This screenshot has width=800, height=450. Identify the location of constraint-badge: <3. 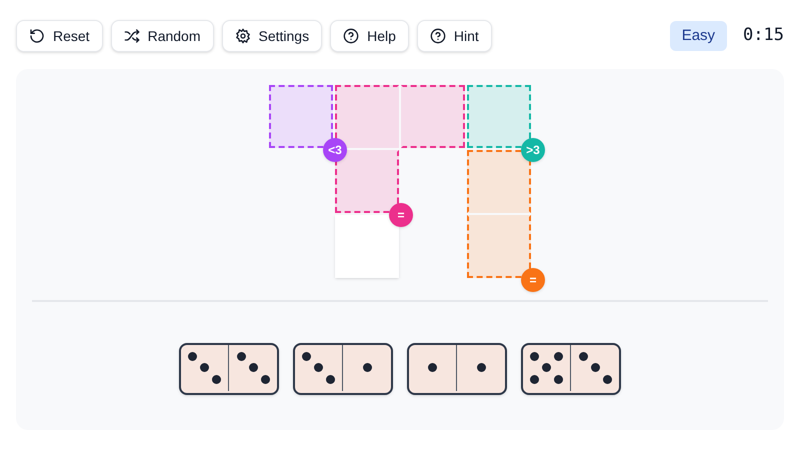
(335, 150).